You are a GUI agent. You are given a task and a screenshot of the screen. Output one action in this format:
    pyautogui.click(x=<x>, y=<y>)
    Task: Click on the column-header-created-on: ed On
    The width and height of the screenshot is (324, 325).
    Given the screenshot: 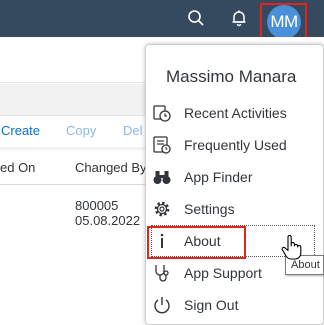 What is the action you would take?
    pyautogui.click(x=17, y=167)
    